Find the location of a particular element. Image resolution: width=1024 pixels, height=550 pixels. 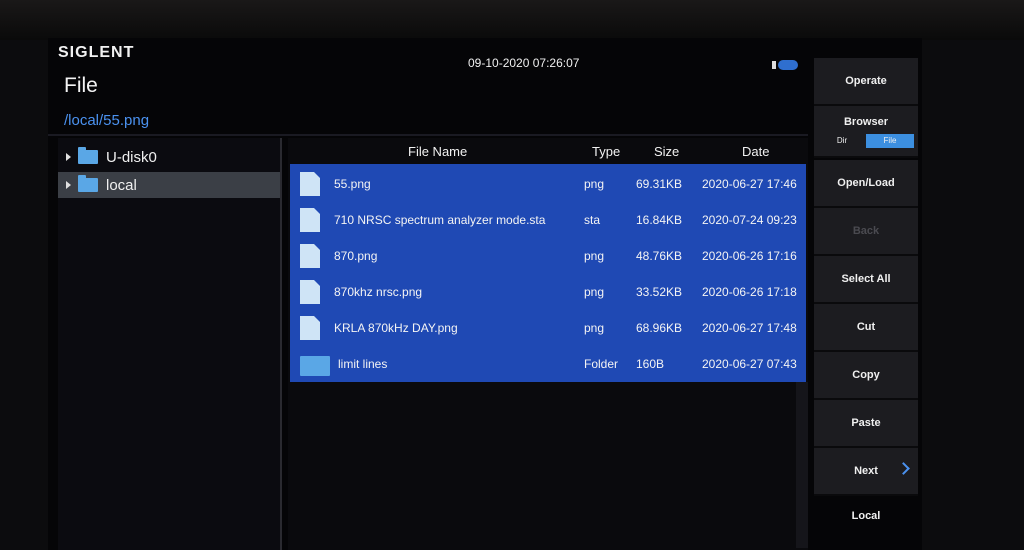

file-name: KRLA 870kHz DAY.png is located at coordinates (396, 328).